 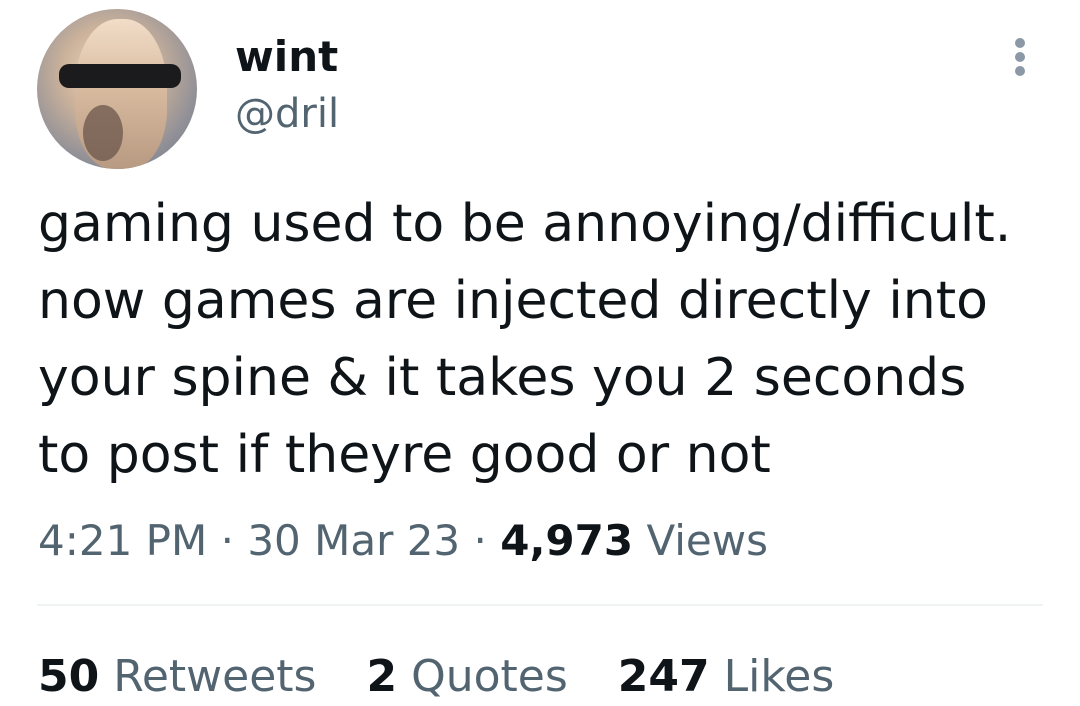 What do you see at coordinates (540, 605) in the screenshot?
I see `divider` at bounding box center [540, 605].